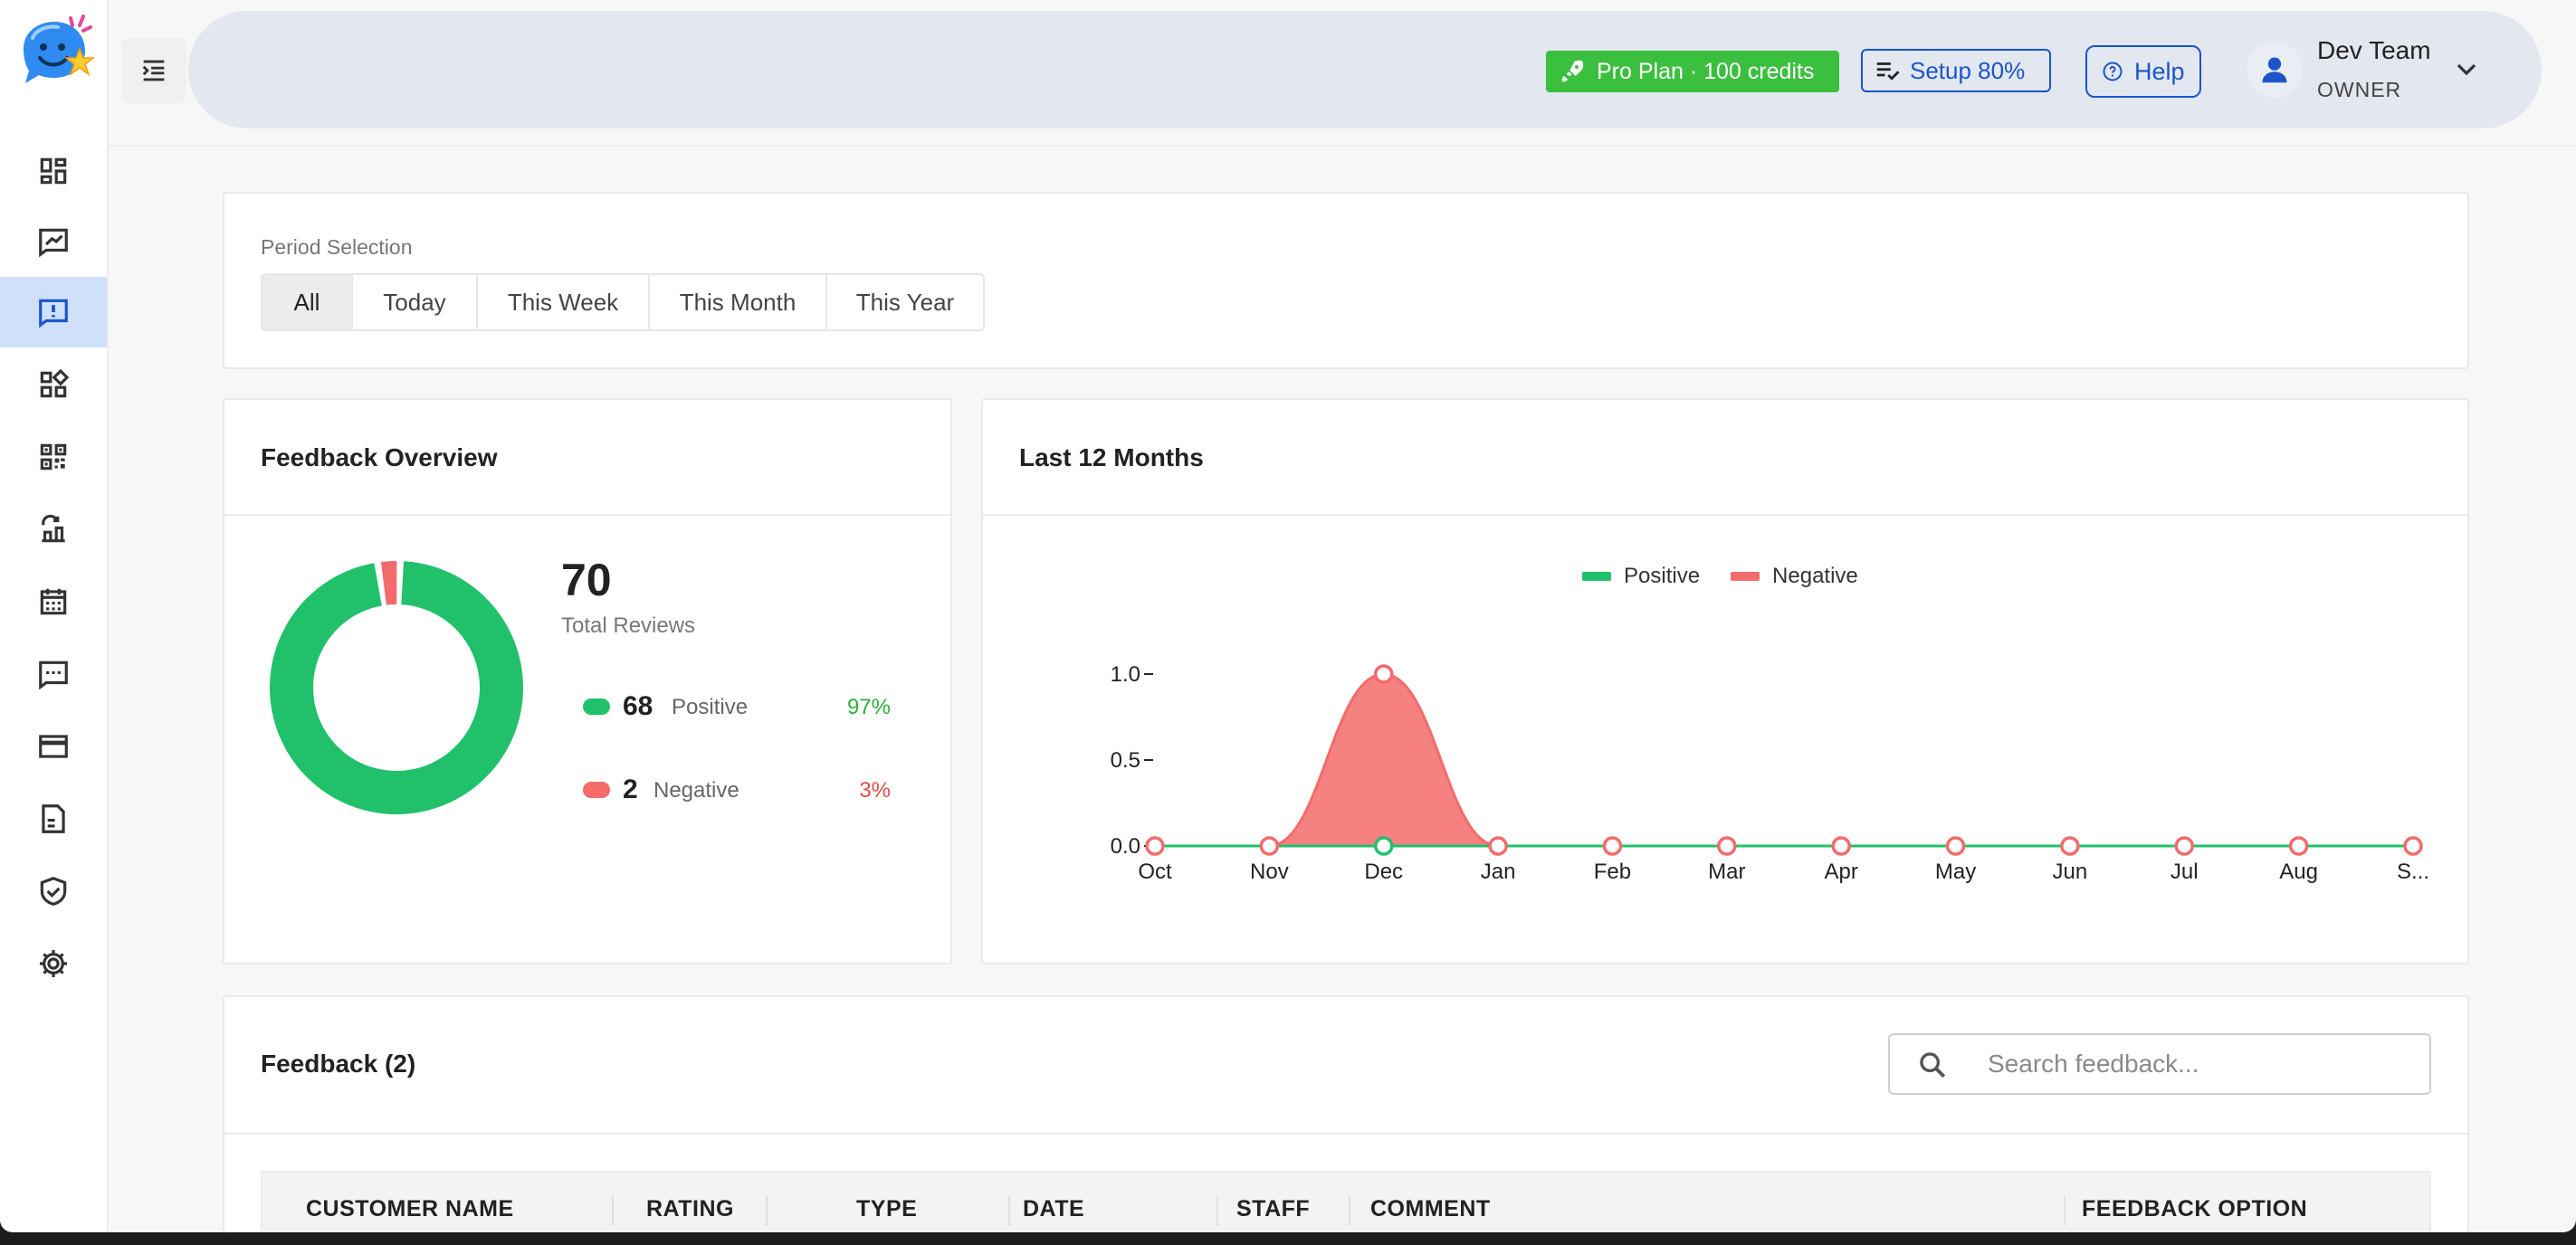 This screenshot has height=1245, width=2576. I want to click on plan-badge-label: Pro Plan · 100 credits, so click(1706, 71).